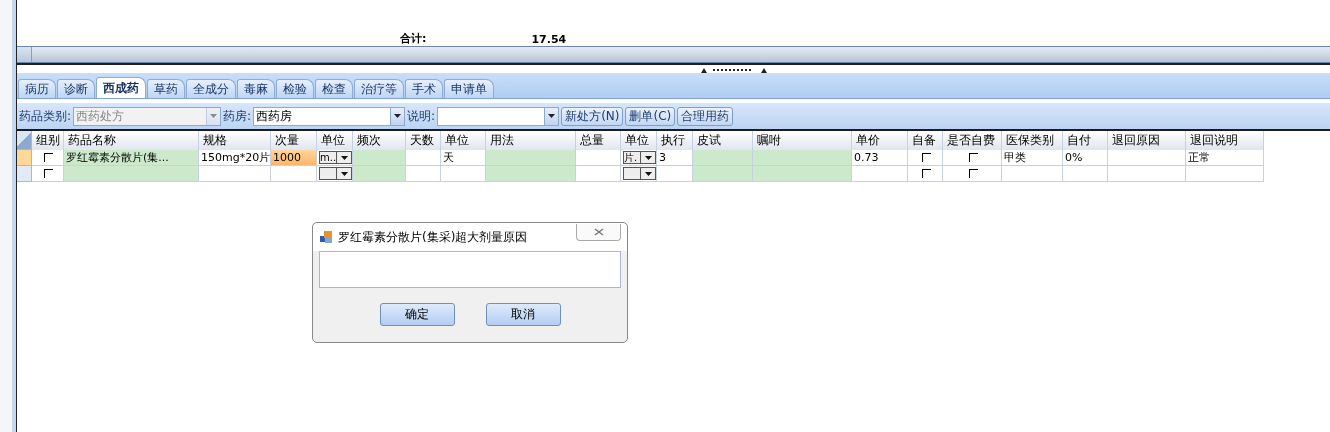 The width and height of the screenshot is (1330, 432). Describe the element at coordinates (211, 88) in the screenshot. I see `tab: 全成分` at that location.